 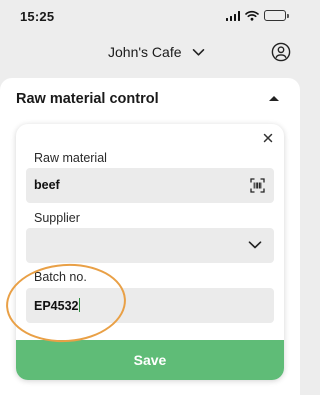 What do you see at coordinates (145, 52) in the screenshot?
I see `cafe-name: John's Cafe` at bounding box center [145, 52].